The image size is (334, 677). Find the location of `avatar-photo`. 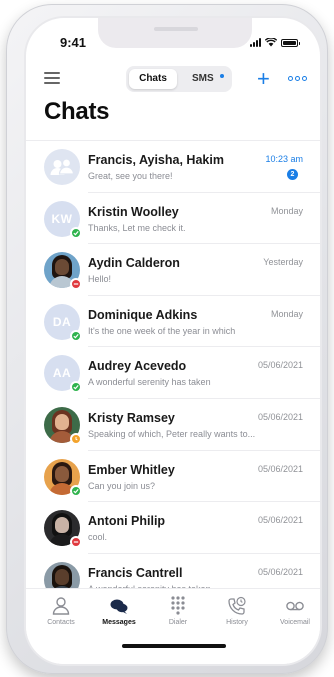

avatar-photo is located at coordinates (62, 574).